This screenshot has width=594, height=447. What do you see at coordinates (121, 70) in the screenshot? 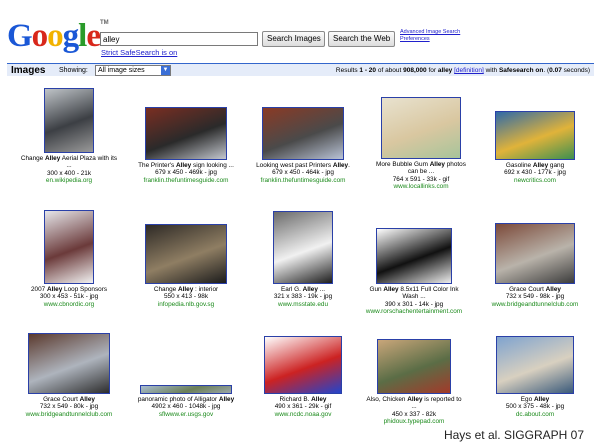
I see `image-size-select-value: All image sizes` at bounding box center [121, 70].